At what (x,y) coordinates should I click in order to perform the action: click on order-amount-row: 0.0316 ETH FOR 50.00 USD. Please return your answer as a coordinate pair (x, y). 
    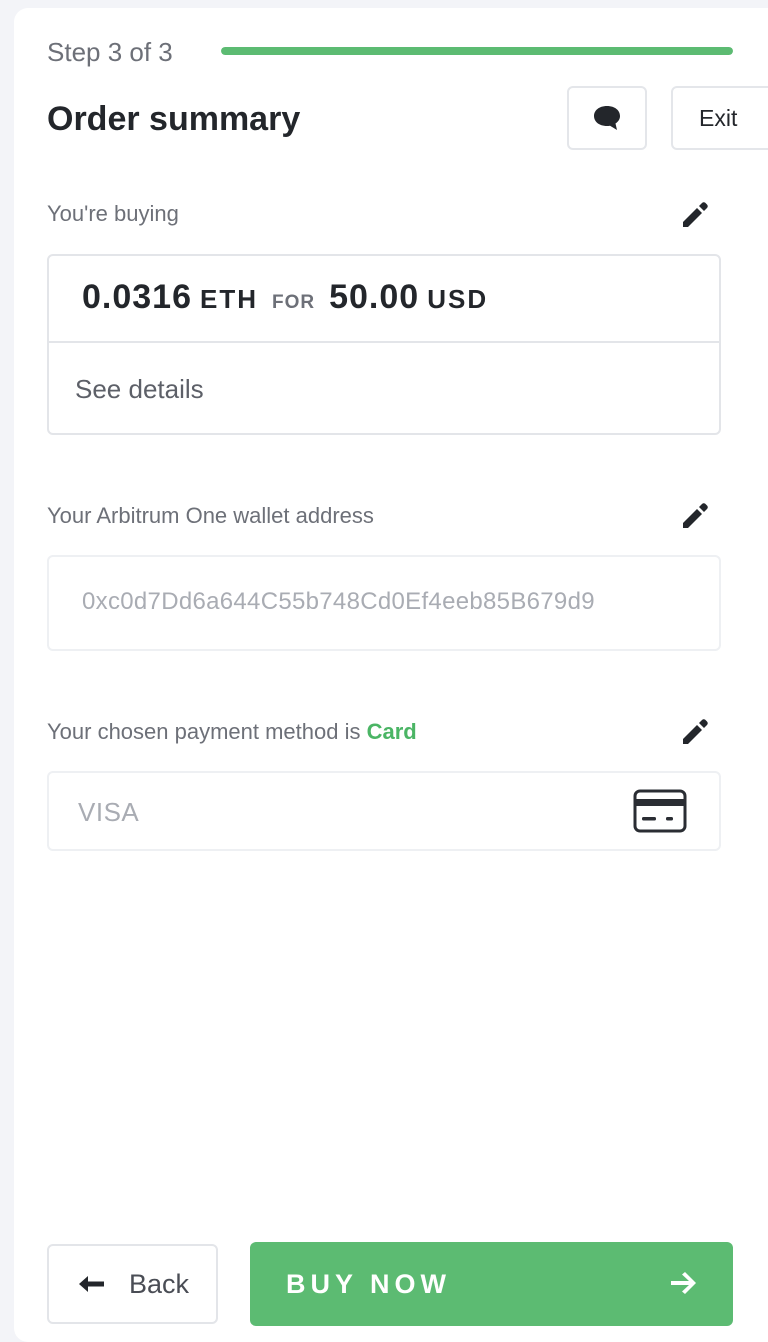
    Looking at the image, I should click on (285, 300).